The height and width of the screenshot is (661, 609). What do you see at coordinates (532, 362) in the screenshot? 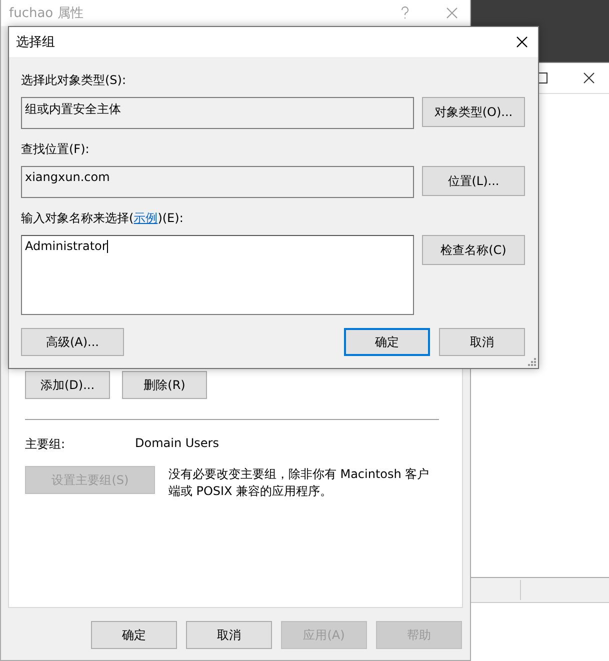
I see `resize-grip-icon` at bounding box center [532, 362].